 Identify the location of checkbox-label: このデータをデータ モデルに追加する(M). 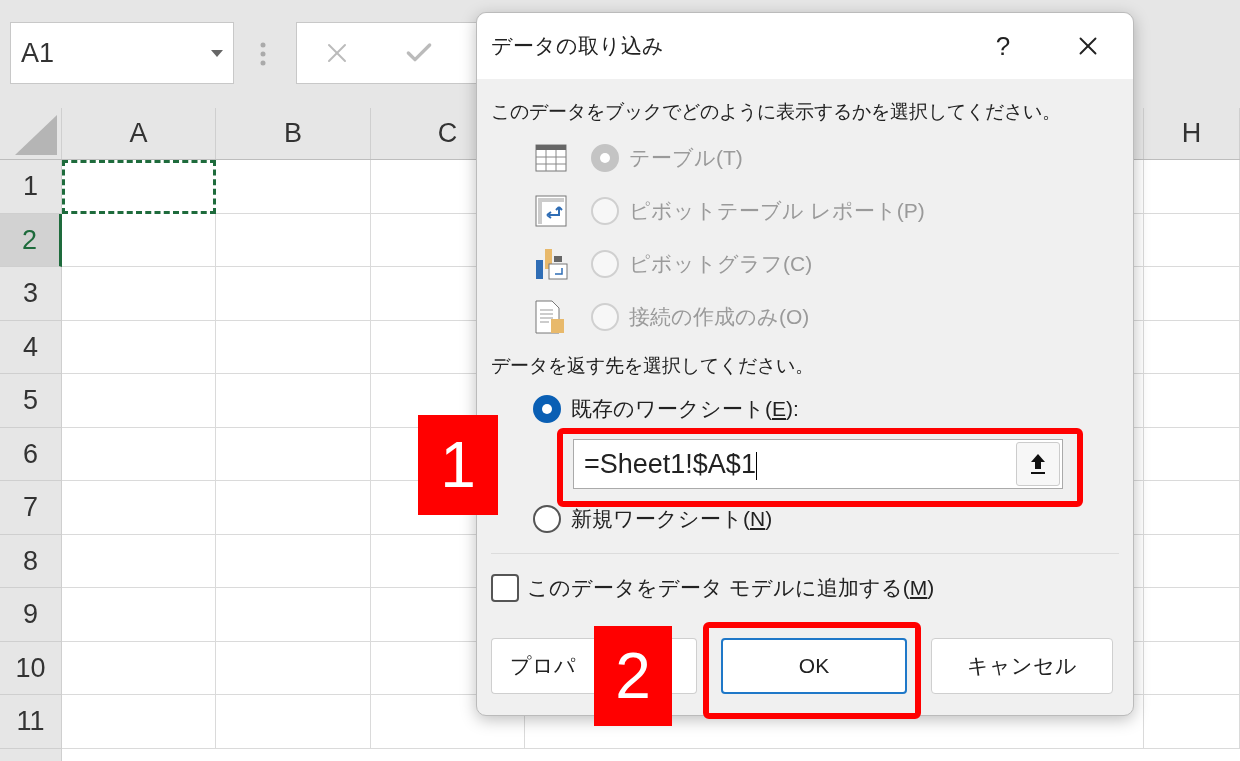
(731, 588).